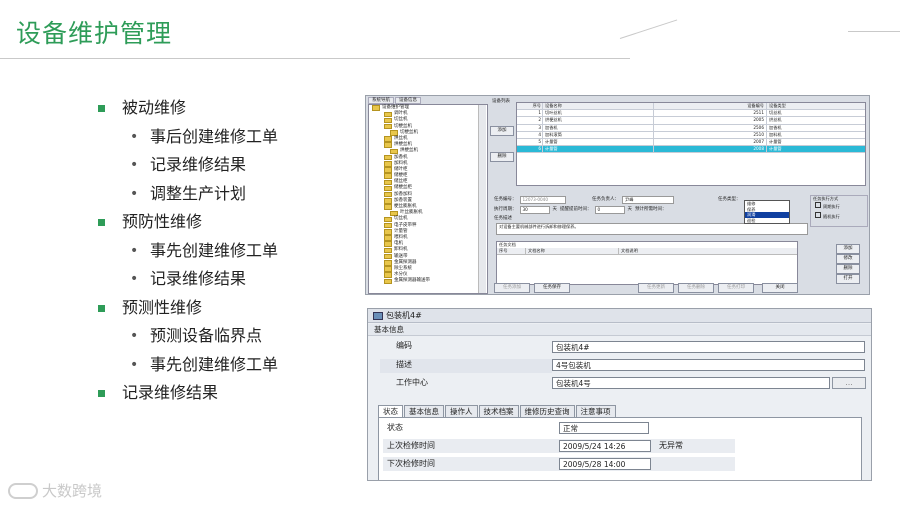 This screenshot has height=508, width=900. What do you see at coordinates (848, 249) in the screenshot?
I see `doc-action-button: 添加` at bounding box center [848, 249].